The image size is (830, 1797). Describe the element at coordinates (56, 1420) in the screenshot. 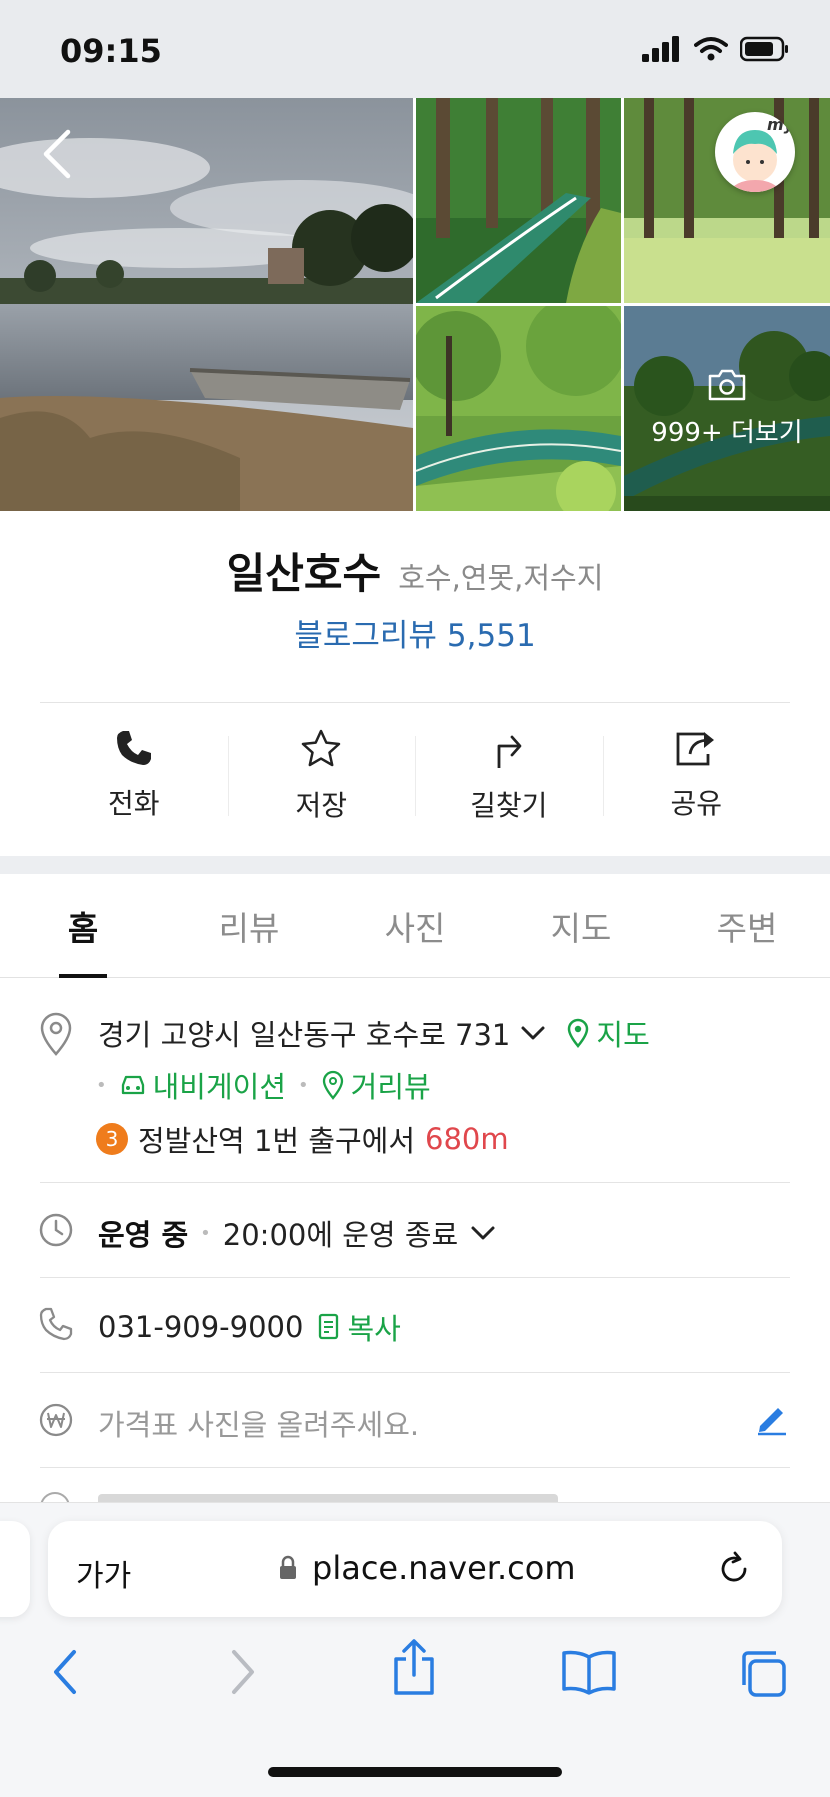

I see `won-currency-icon` at that location.